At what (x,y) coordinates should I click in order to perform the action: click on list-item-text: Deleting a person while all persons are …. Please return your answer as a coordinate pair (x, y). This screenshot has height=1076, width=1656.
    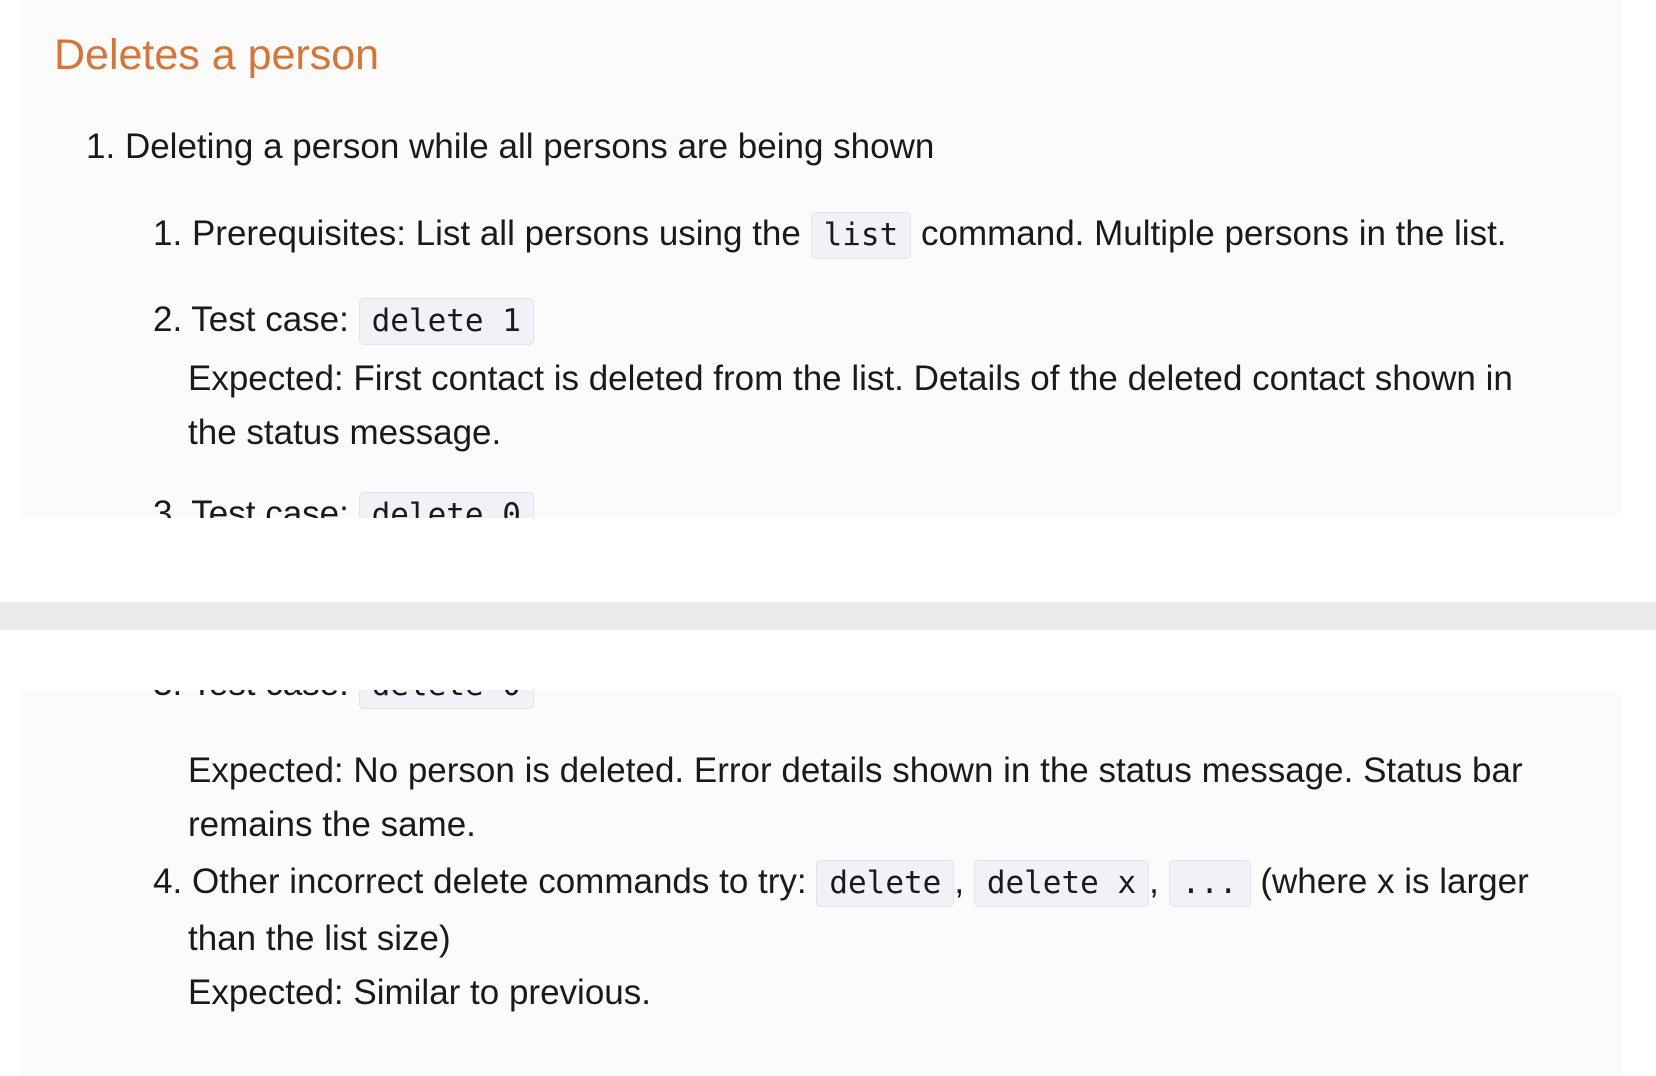
    Looking at the image, I should click on (529, 146).